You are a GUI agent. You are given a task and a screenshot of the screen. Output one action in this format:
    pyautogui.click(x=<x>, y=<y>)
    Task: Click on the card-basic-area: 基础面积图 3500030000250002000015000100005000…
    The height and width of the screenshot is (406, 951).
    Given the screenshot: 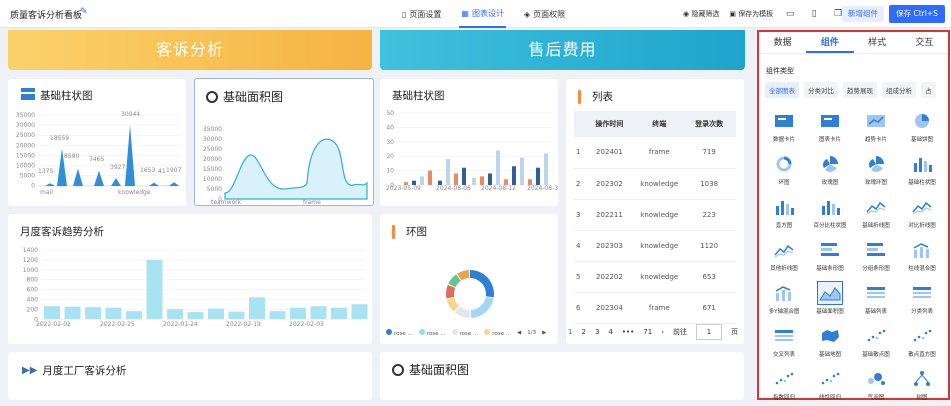 What is the action you would take?
    pyautogui.click(x=284, y=142)
    